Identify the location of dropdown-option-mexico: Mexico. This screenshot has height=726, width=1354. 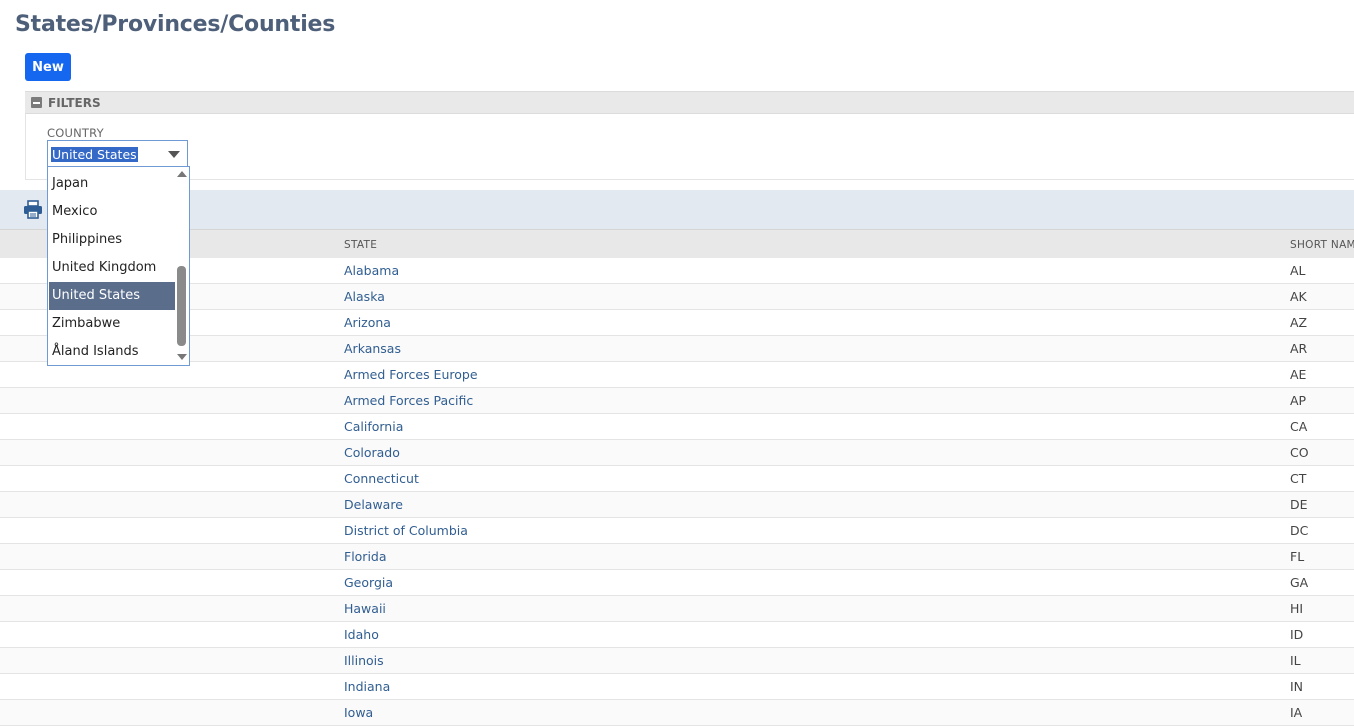
(112, 212).